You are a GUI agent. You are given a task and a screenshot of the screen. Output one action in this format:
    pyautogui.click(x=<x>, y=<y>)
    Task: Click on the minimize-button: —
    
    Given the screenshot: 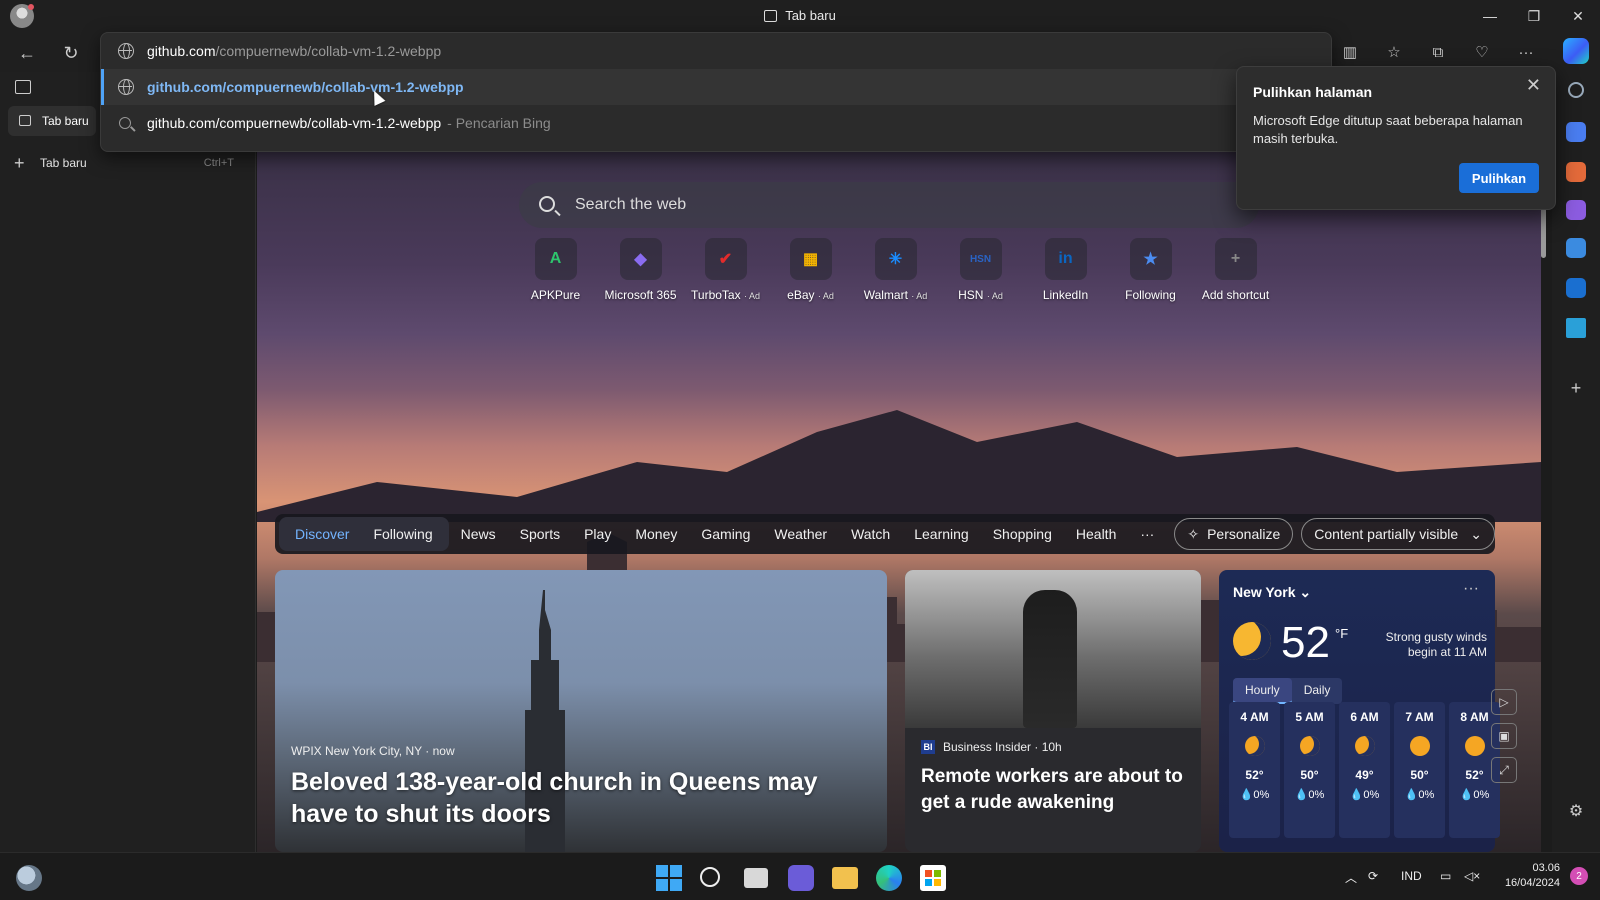 What is the action you would take?
    pyautogui.click(x=1490, y=16)
    